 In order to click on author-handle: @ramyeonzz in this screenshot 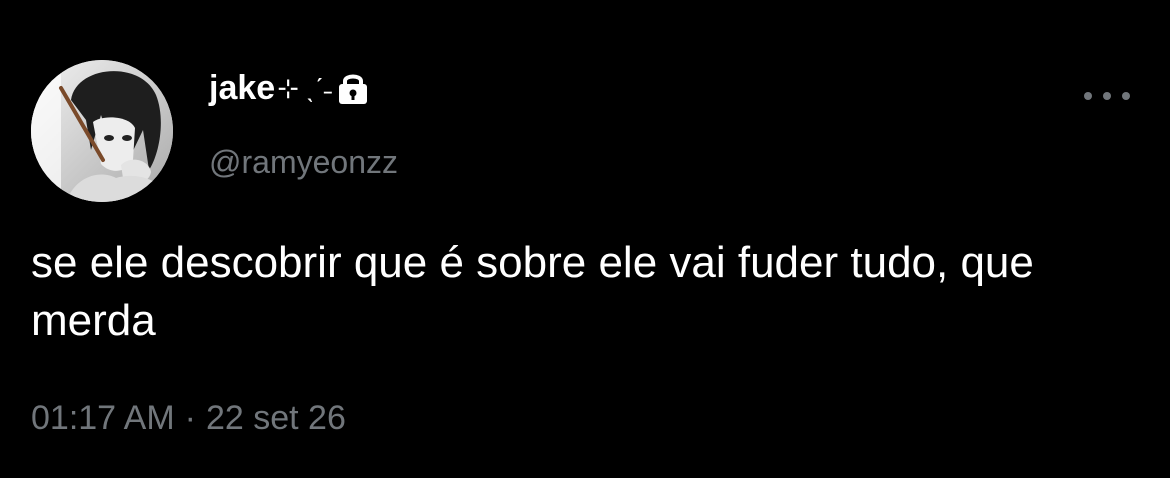, I will do `click(303, 162)`.